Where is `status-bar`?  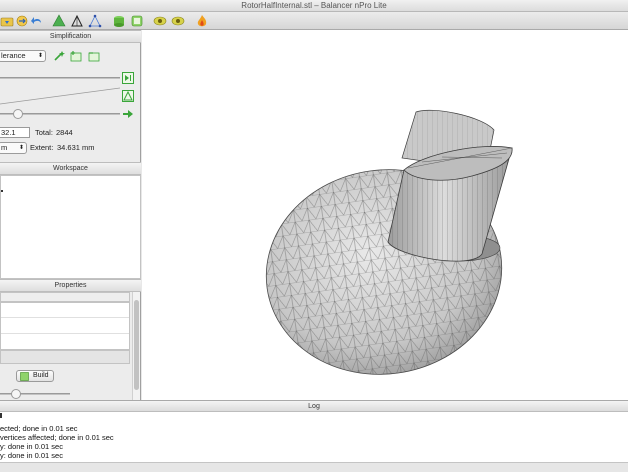
status-bar is located at coordinates (314, 467).